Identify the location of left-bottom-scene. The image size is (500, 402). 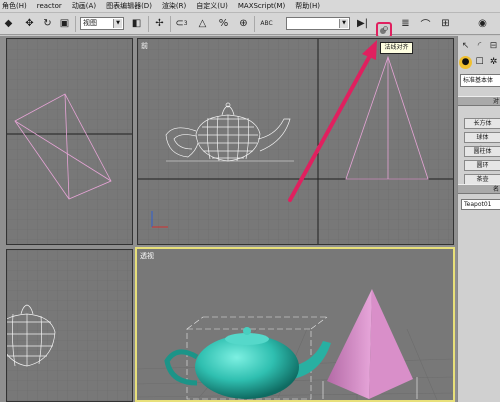
(69, 325).